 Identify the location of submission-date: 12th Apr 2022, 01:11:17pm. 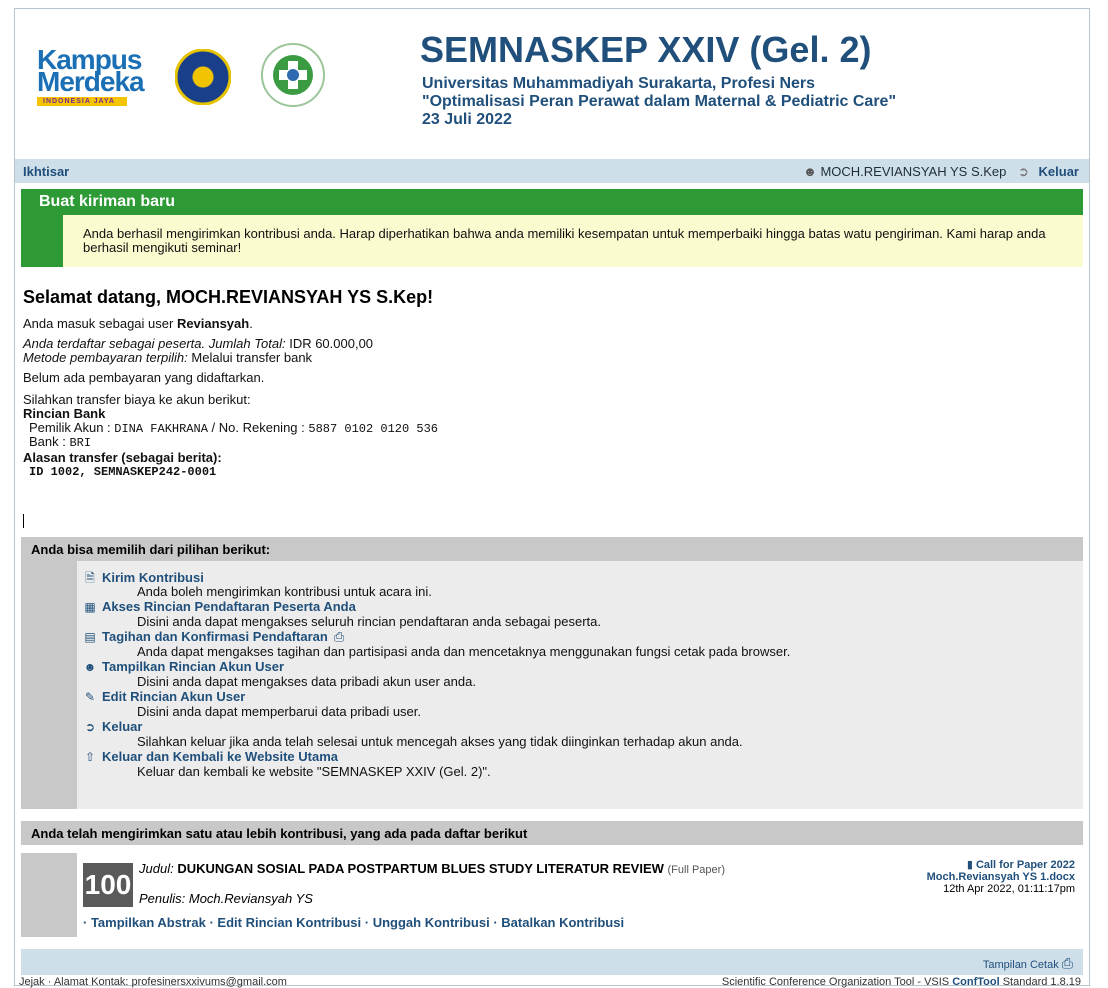
(1009, 889).